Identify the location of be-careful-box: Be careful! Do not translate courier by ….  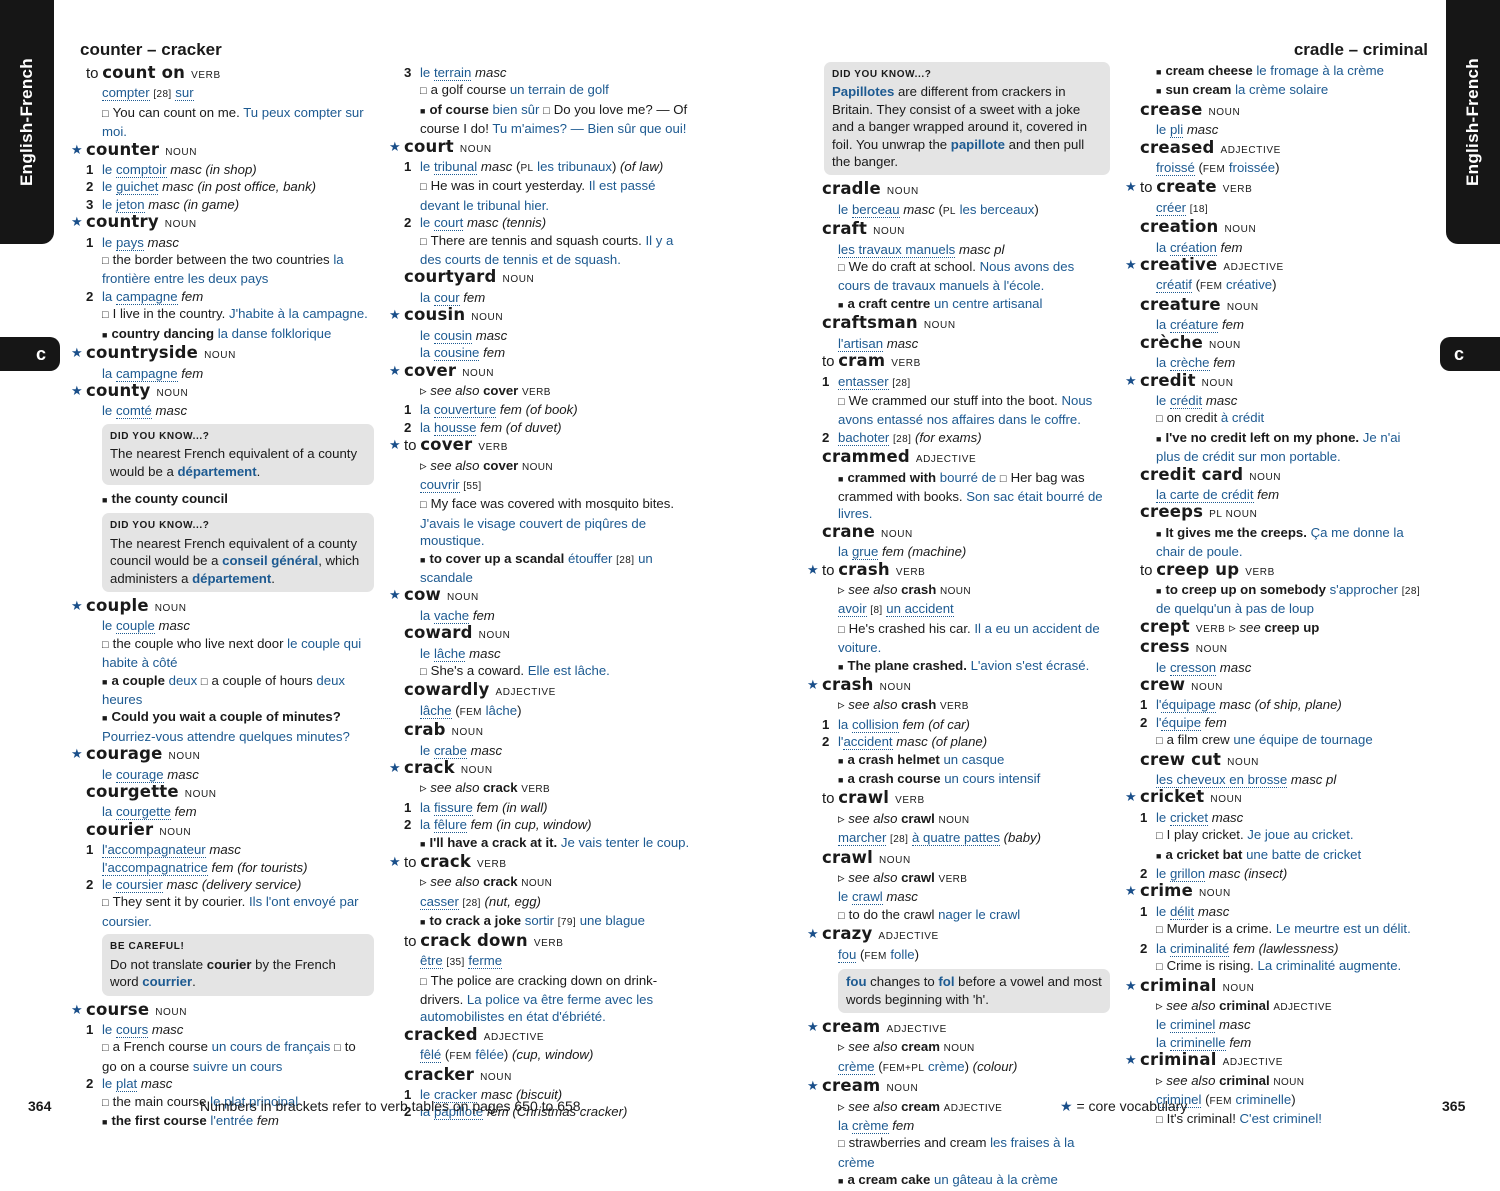
(238, 965).